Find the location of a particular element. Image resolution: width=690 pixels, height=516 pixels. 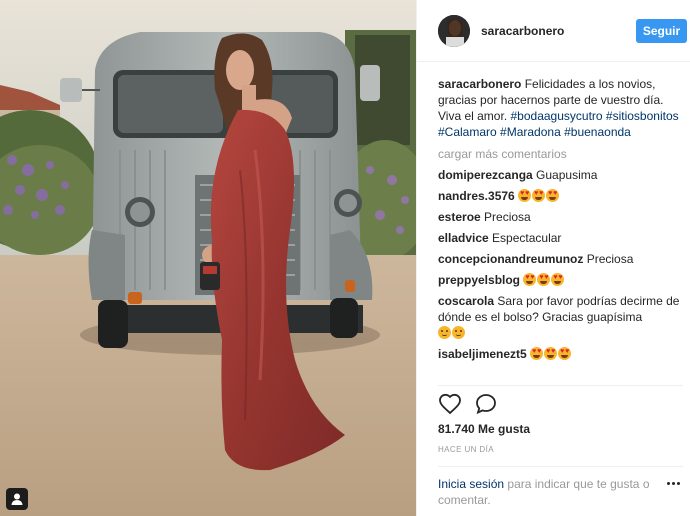

hashtag: #Maradona is located at coordinates (530, 132).